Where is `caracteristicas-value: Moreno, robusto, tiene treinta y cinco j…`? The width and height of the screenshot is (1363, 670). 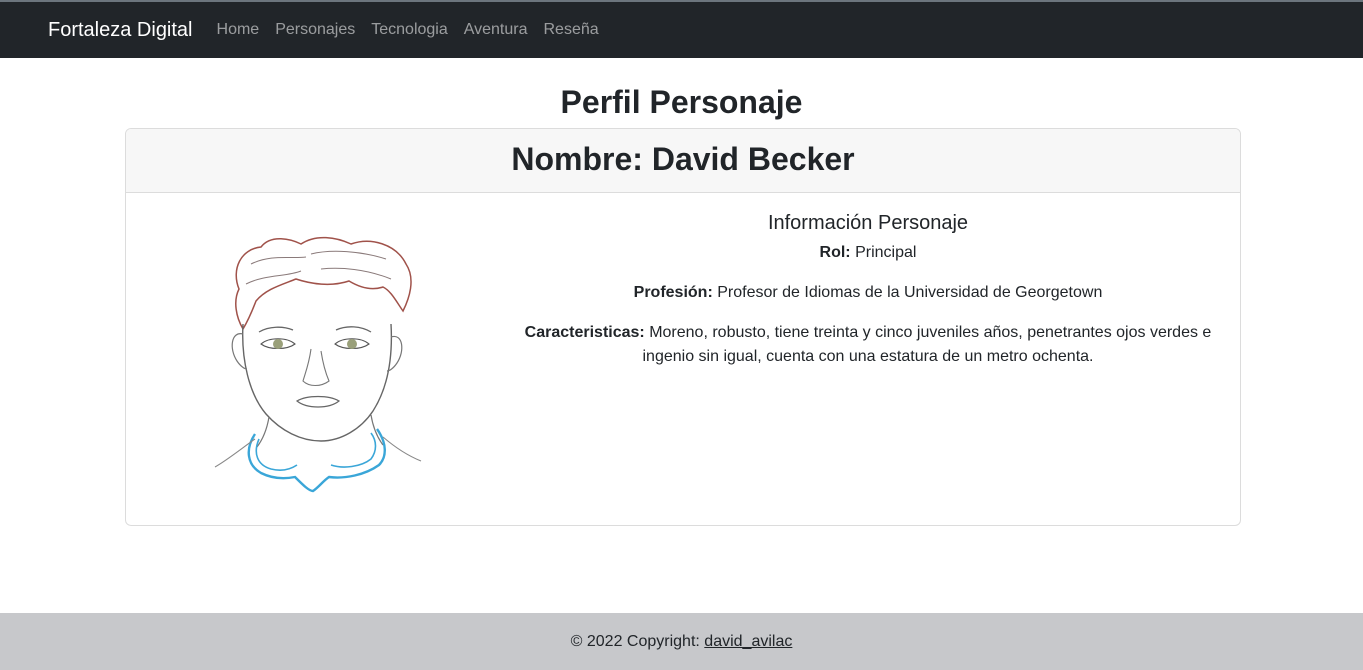 caracteristicas-value: Moreno, robusto, tiene treinta y cinco j… is located at coordinates (927, 344).